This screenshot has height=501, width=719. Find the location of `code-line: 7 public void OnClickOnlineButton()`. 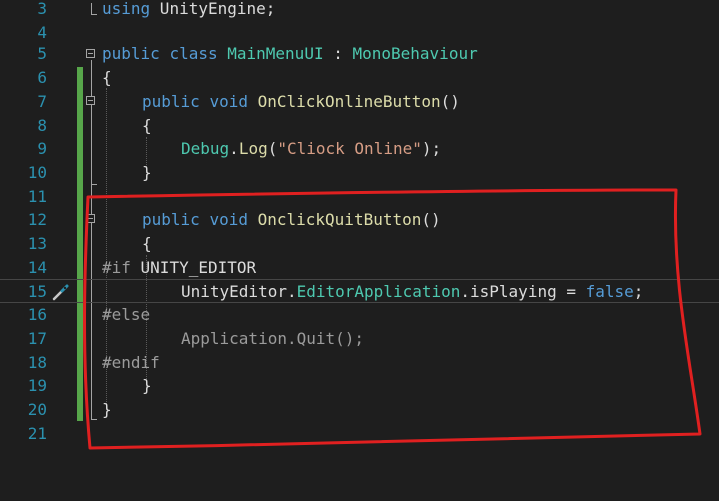

code-line: 7 public void OnClickOnlineButton() is located at coordinates (359, 102).